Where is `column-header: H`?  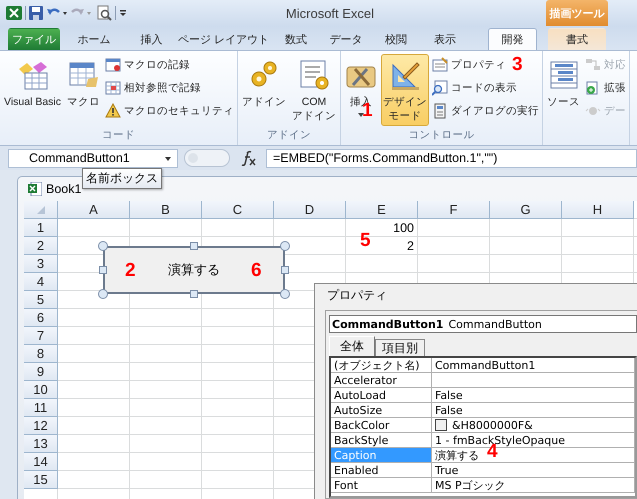 column-header: H is located at coordinates (598, 210).